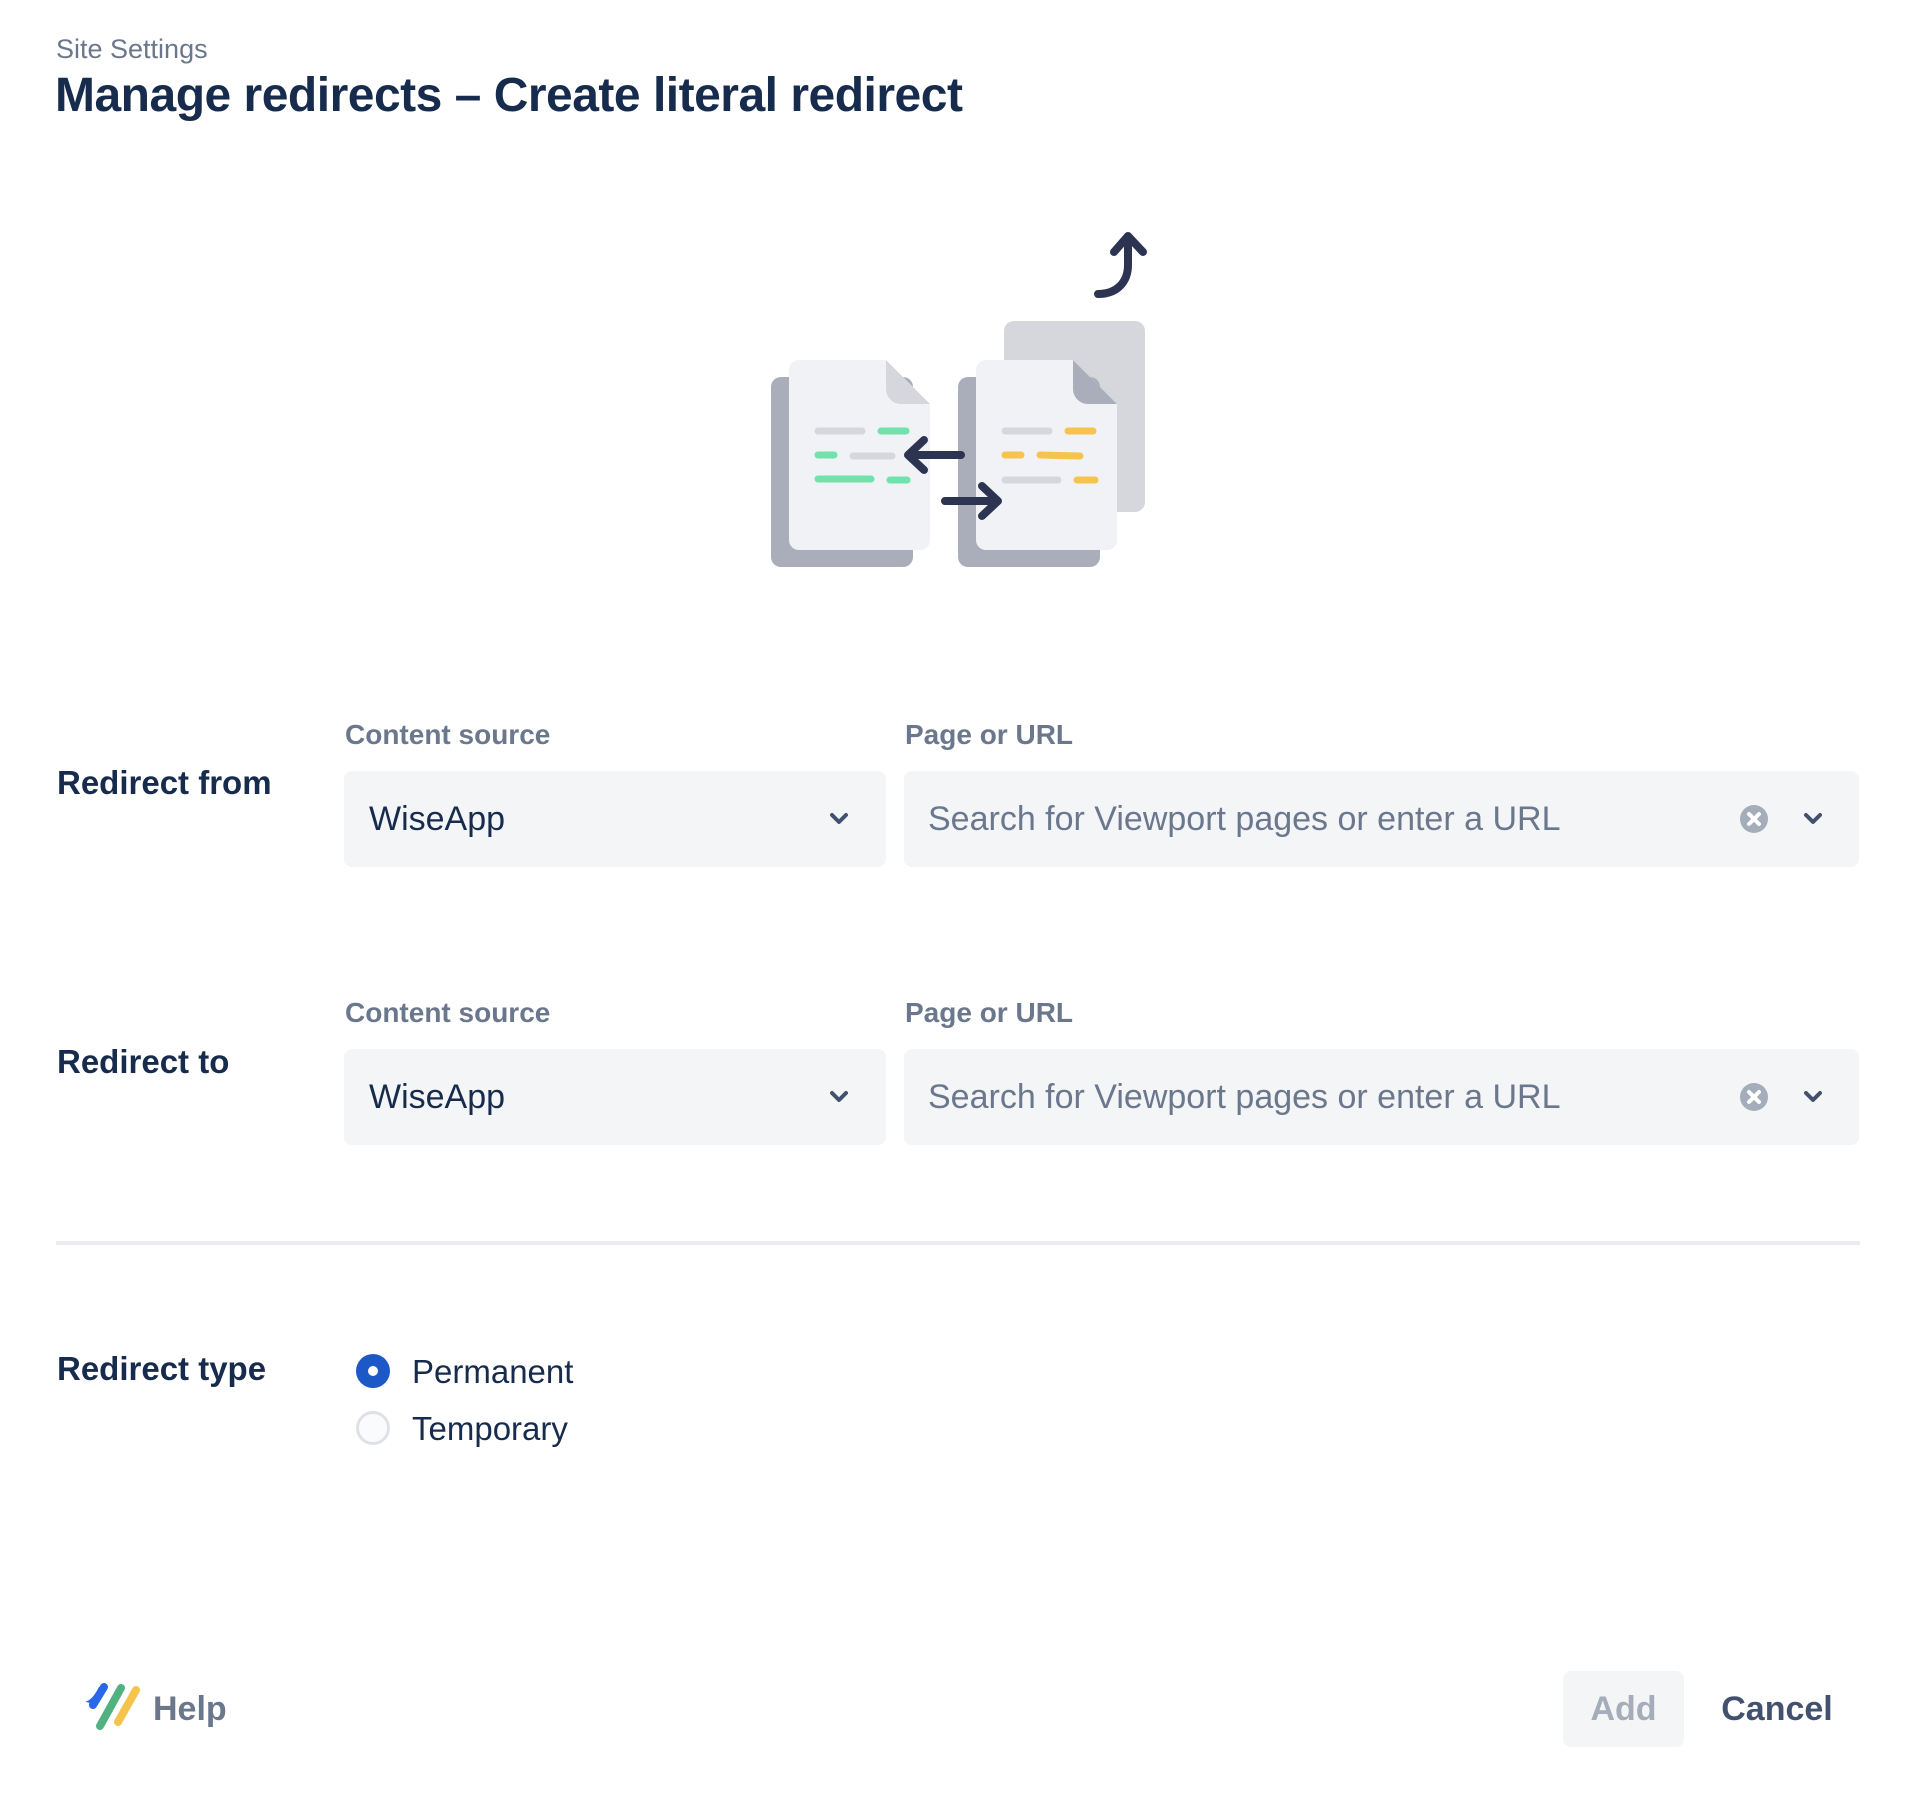 This screenshot has height=1804, width=1914. What do you see at coordinates (190, 1708) in the screenshot?
I see `help-label: Help` at bounding box center [190, 1708].